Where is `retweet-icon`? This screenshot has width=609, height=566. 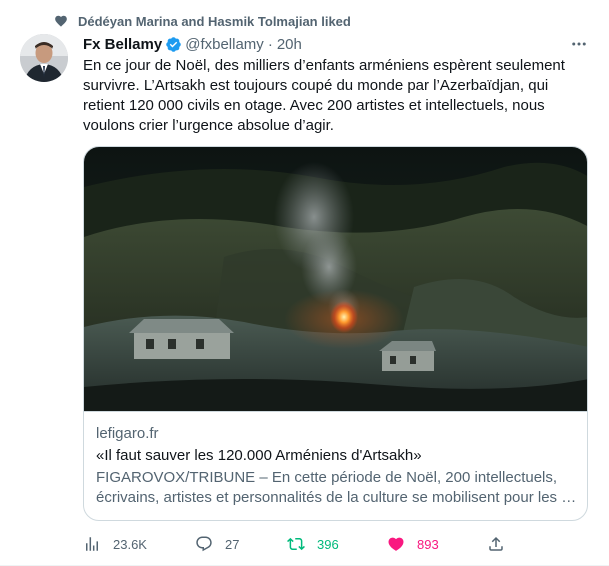
retweet-icon is located at coordinates (296, 544).